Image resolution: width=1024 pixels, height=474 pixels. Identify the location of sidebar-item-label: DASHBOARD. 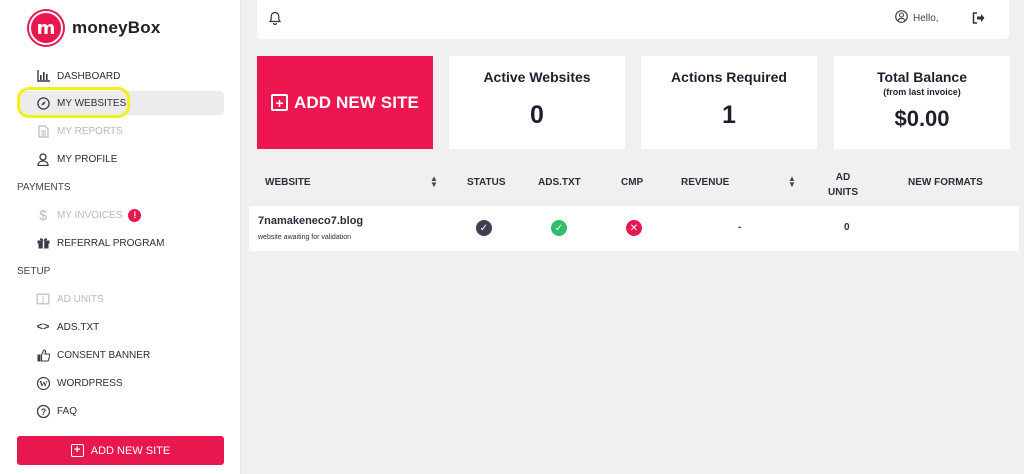
(89, 76).